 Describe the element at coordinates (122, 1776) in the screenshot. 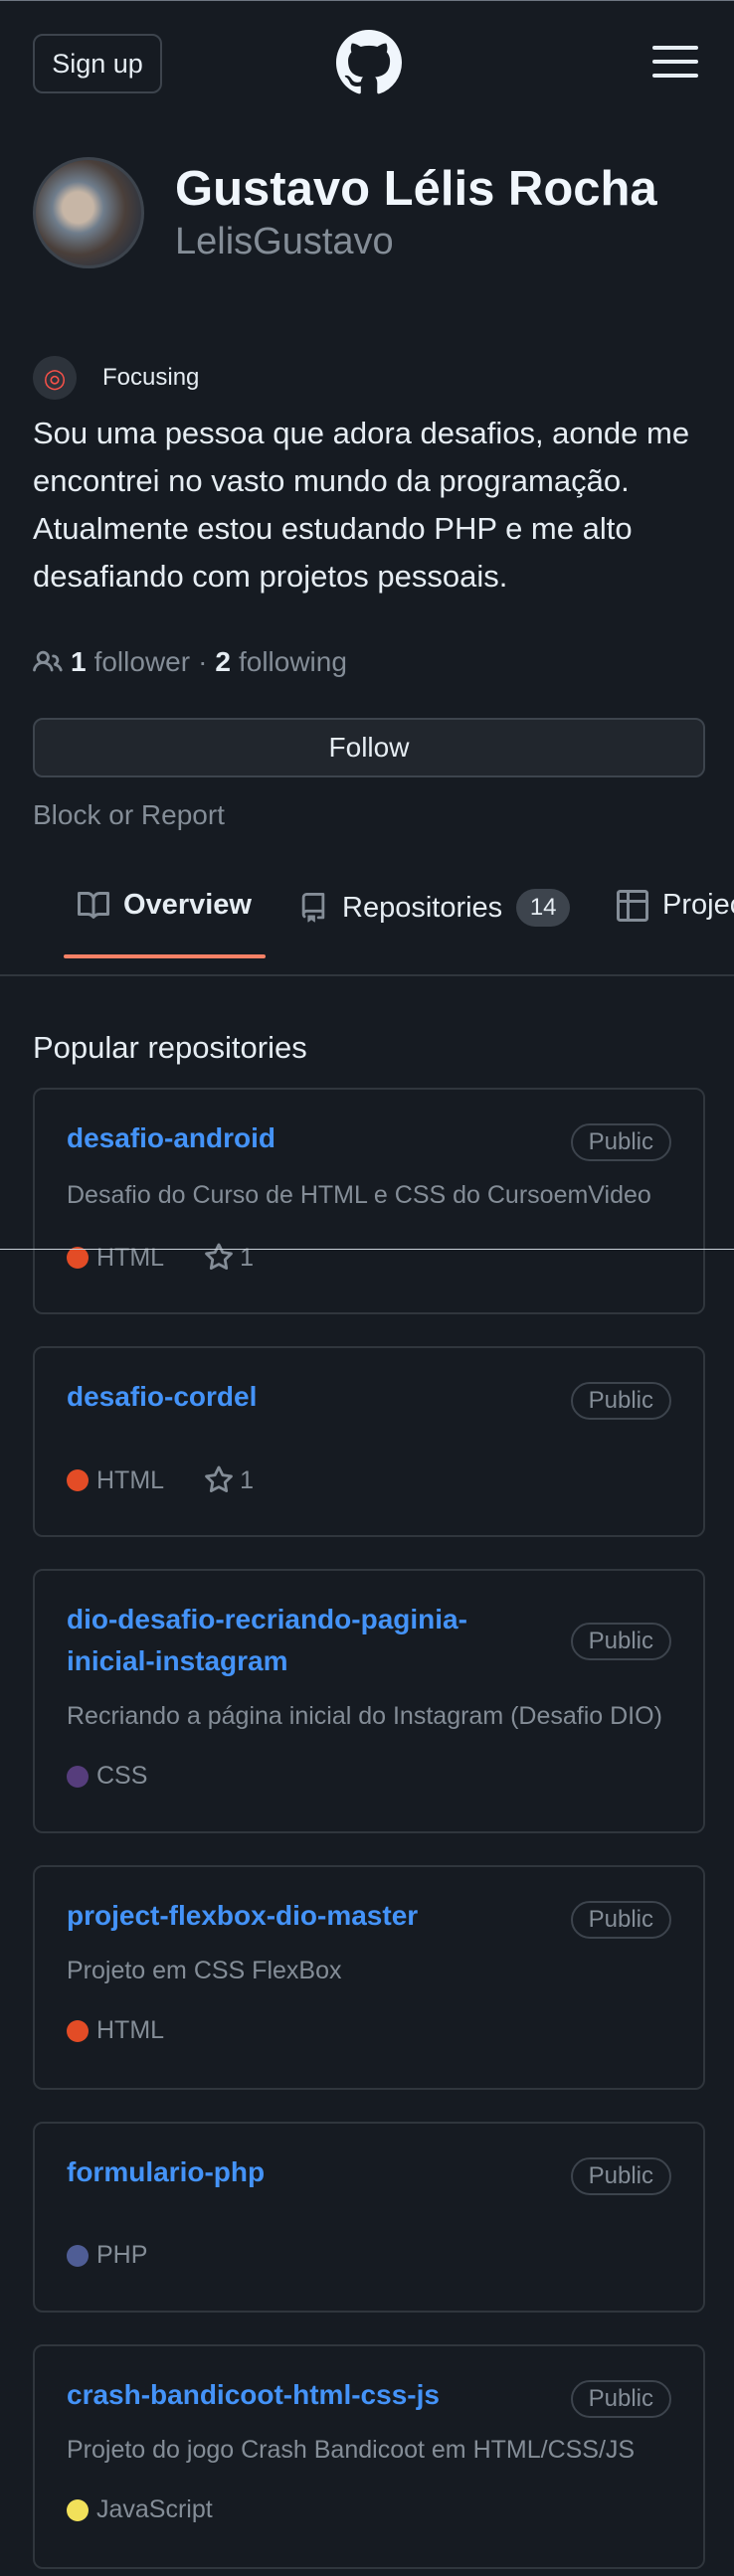

I see `repo-language: CSS` at that location.